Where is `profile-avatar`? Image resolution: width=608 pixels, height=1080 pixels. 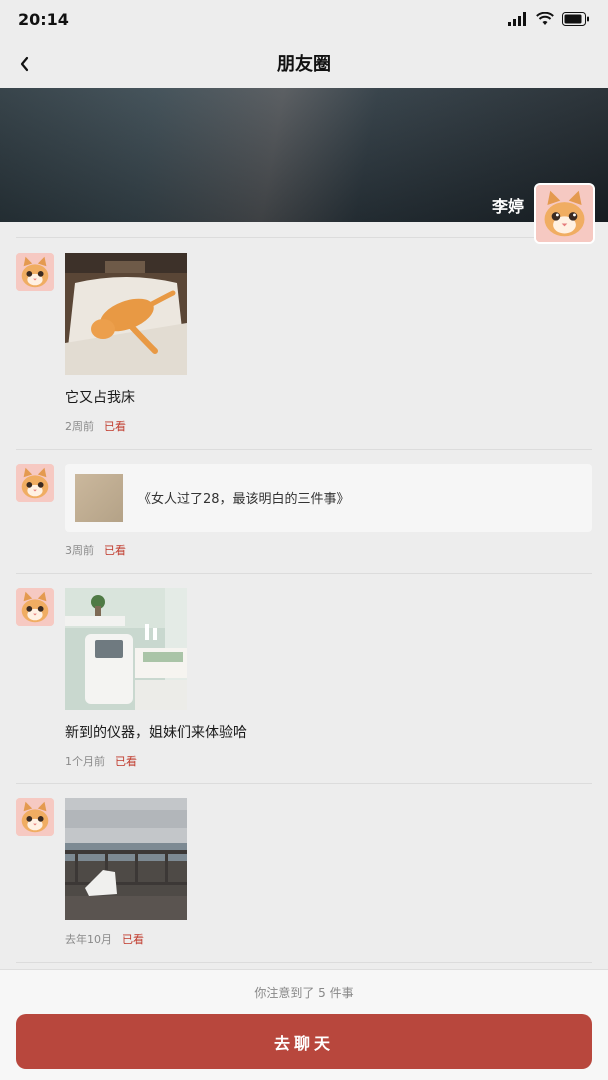 profile-avatar is located at coordinates (564, 213).